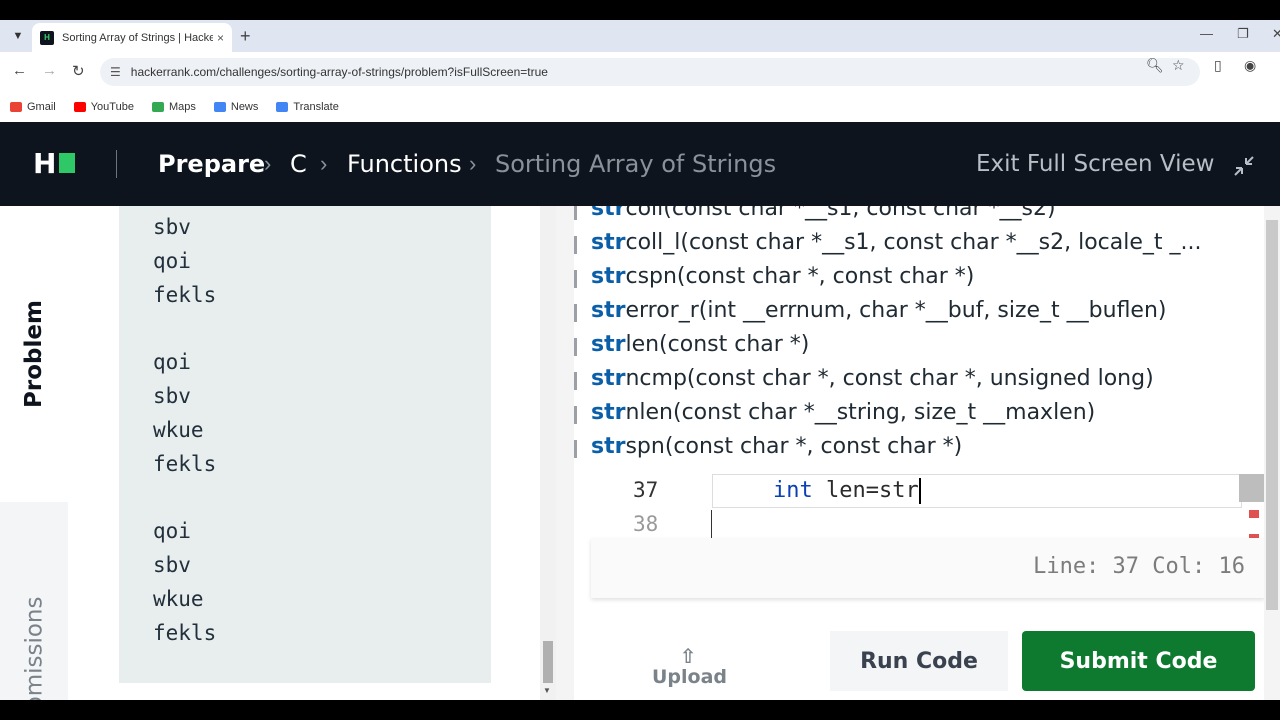 The width and height of the screenshot is (1280, 720). Describe the element at coordinates (316, 107) in the screenshot. I see `bookmark-label: Translate` at that location.